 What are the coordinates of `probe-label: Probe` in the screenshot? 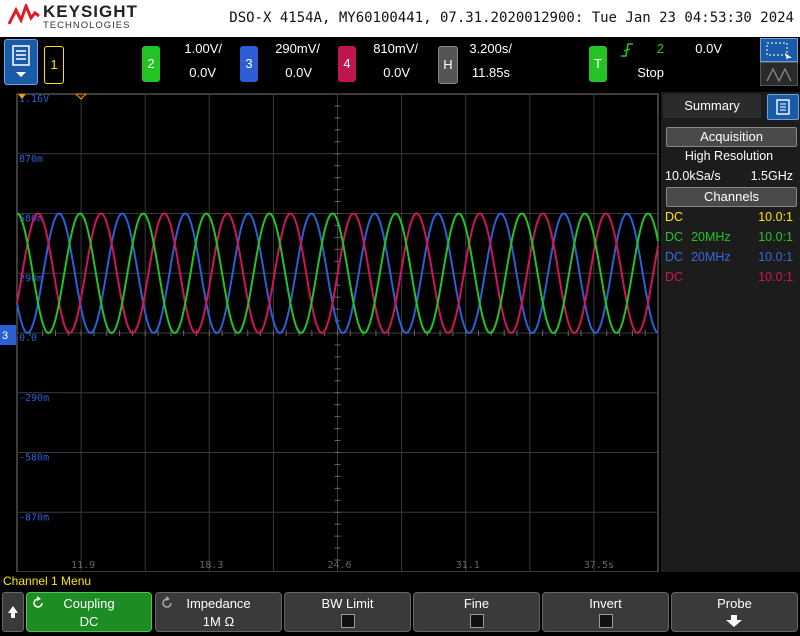 It's located at (734, 603).